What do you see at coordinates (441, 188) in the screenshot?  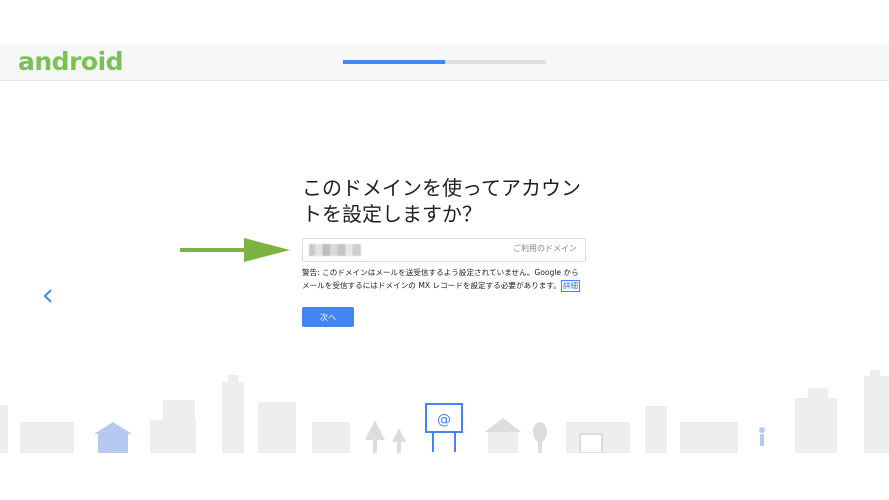 I see `title-line-1: このドメインを使ってアカウン` at bounding box center [441, 188].